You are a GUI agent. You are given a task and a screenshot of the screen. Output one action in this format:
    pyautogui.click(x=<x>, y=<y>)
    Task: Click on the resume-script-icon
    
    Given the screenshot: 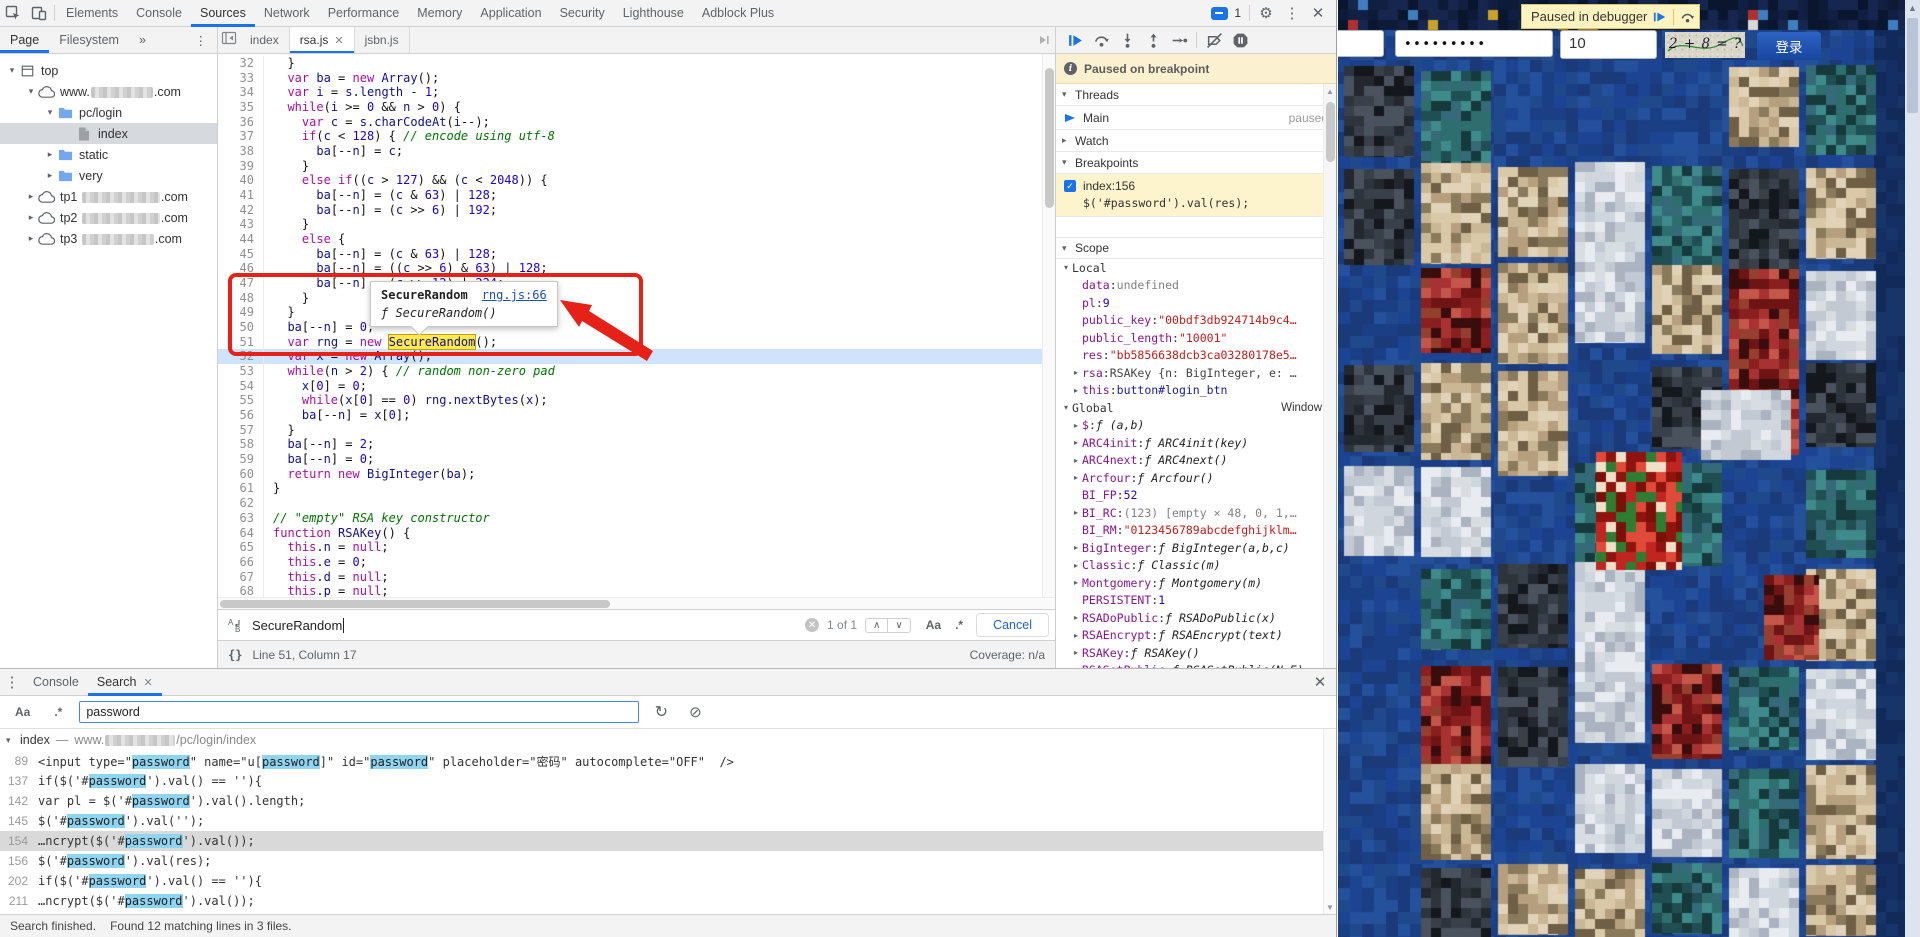 What is the action you would take?
    pyautogui.click(x=1075, y=40)
    